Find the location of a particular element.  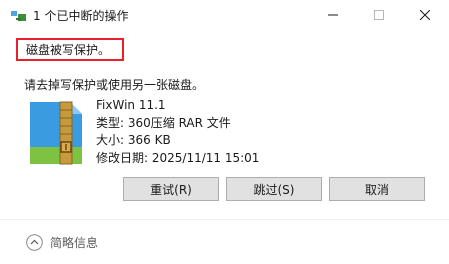

winrar-archive-icon is located at coordinates (56, 133).